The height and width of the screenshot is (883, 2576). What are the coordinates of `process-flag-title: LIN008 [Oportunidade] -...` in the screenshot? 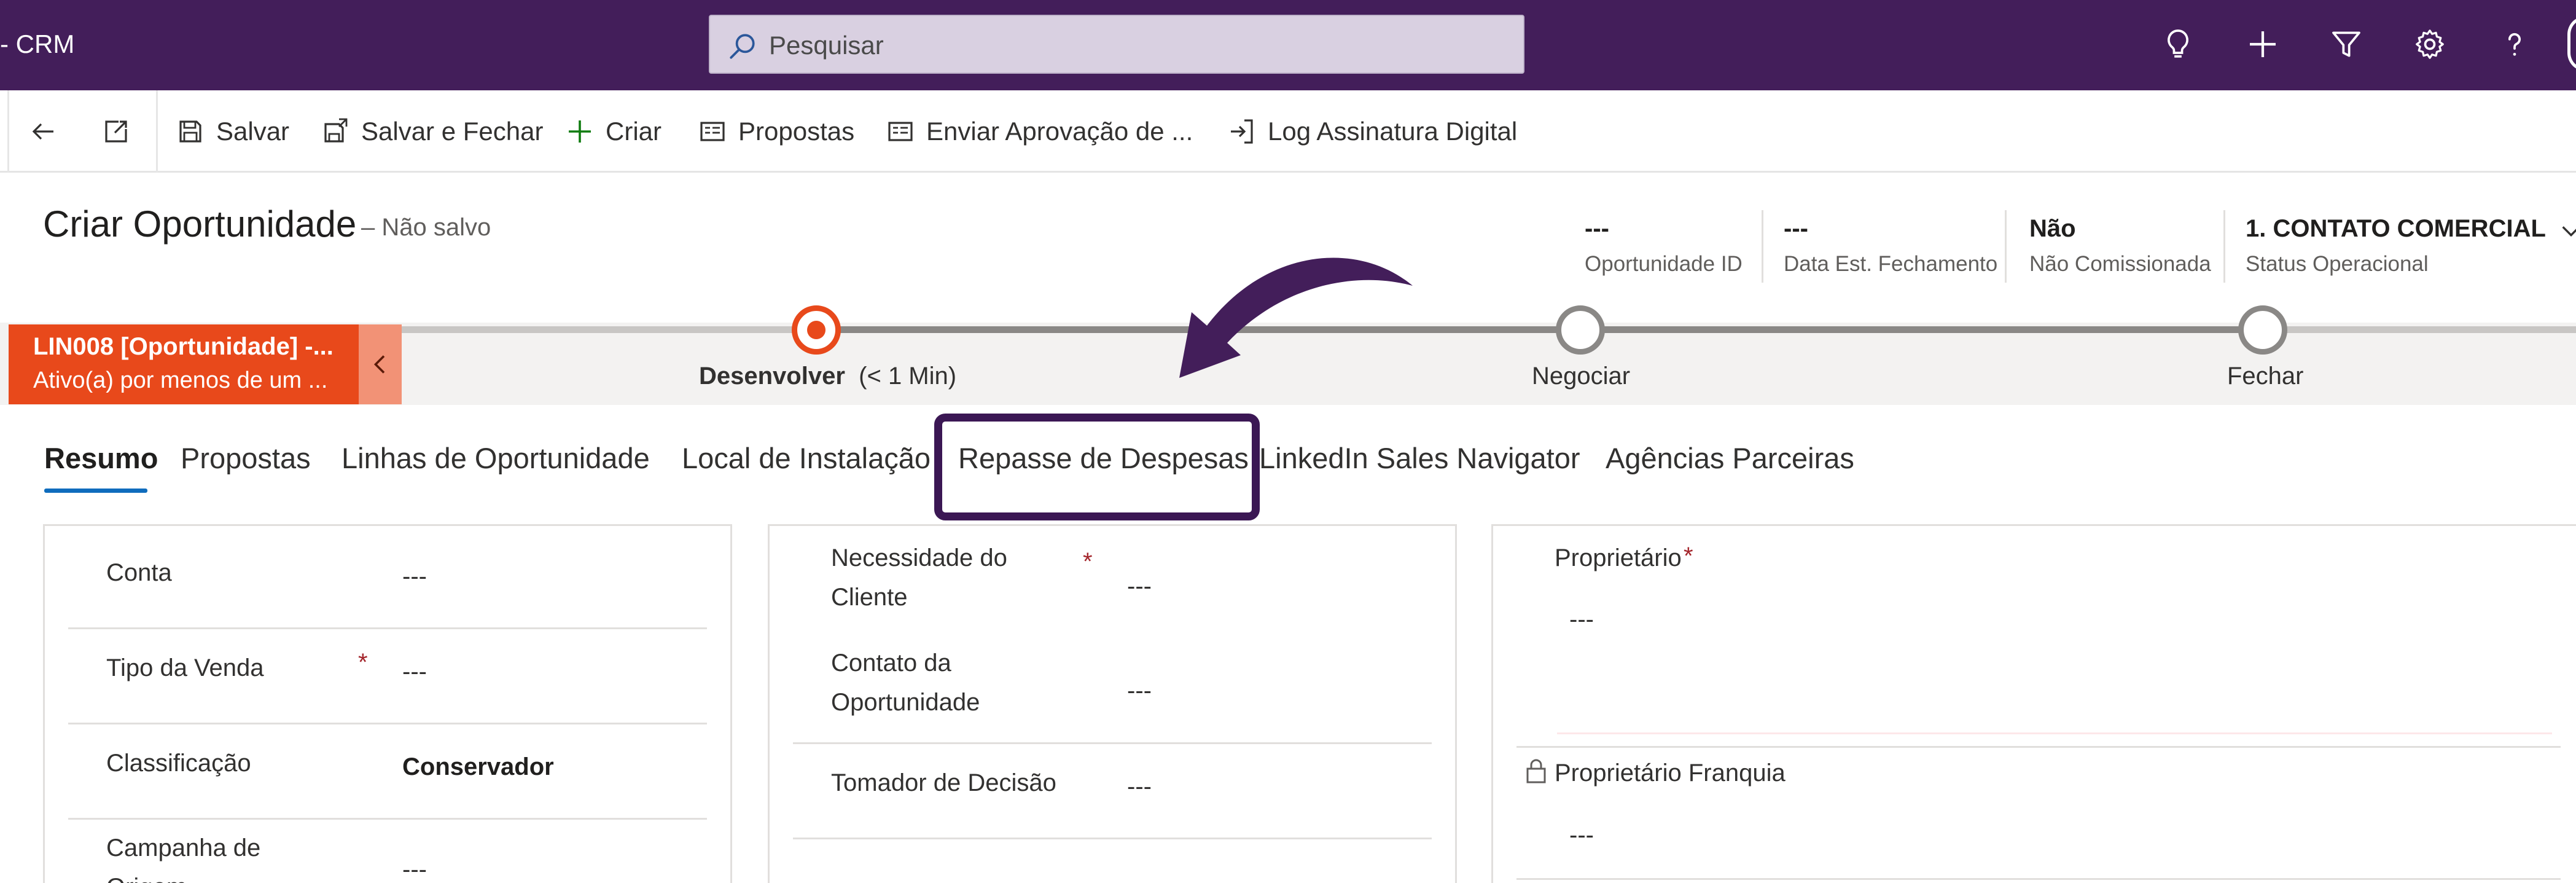 It's located at (183, 347).